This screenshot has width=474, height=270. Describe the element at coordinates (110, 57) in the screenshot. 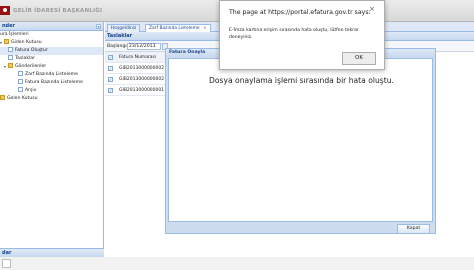

I see `select-all-checkbox: ✓` at that location.